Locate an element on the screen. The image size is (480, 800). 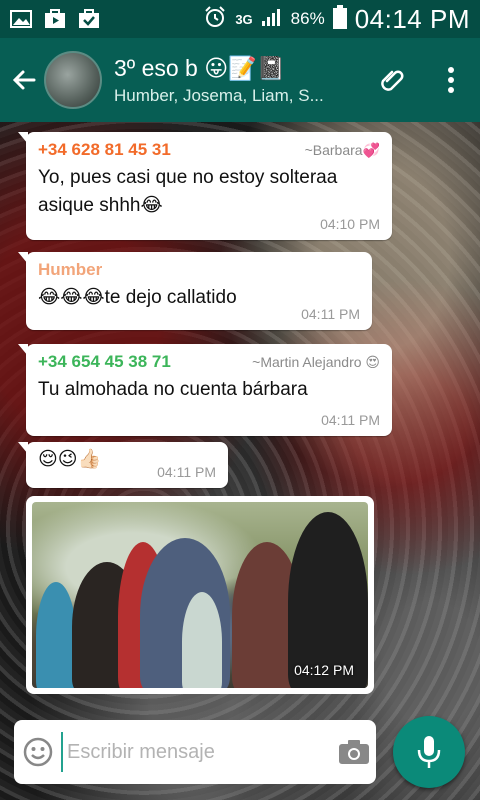
status-bar: 3G 86% 04:14 PM is located at coordinates (240, 19).